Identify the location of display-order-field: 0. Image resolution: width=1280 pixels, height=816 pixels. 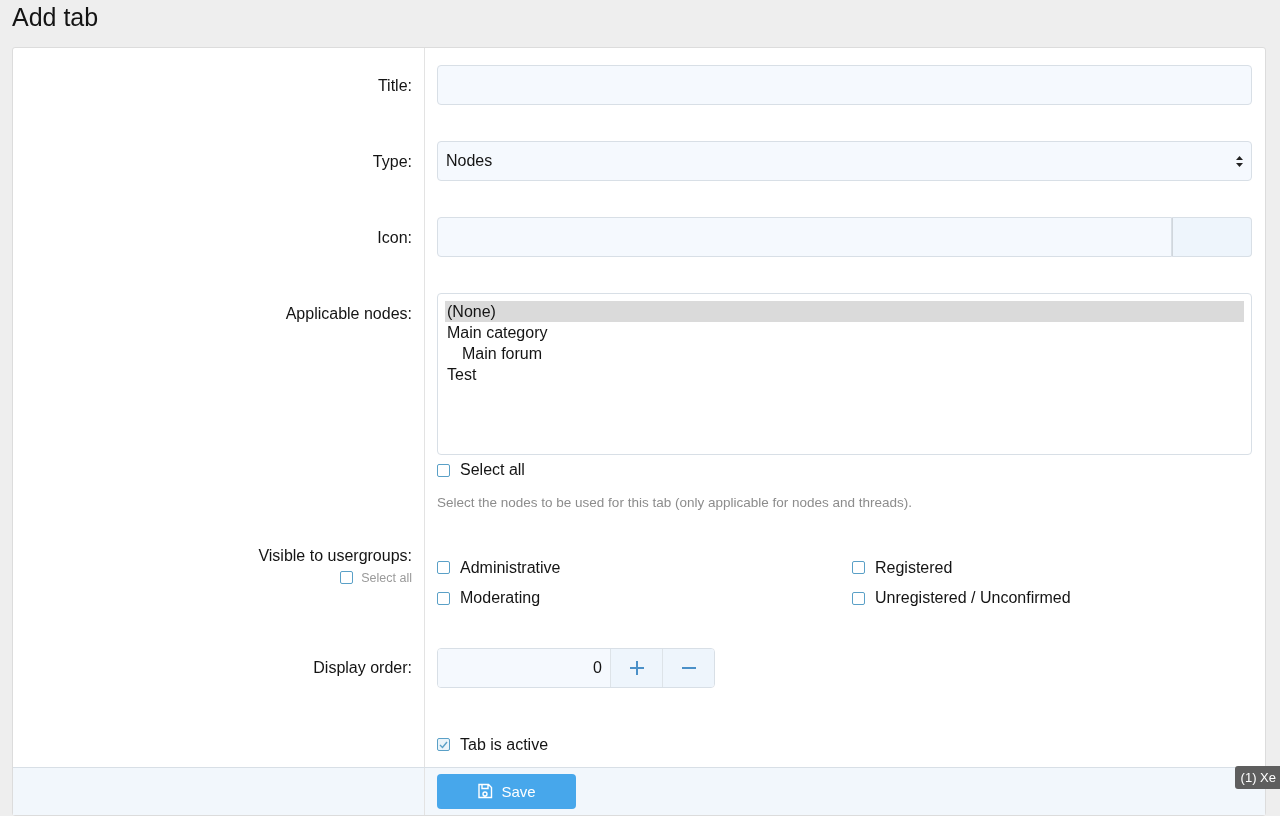
(576, 667).